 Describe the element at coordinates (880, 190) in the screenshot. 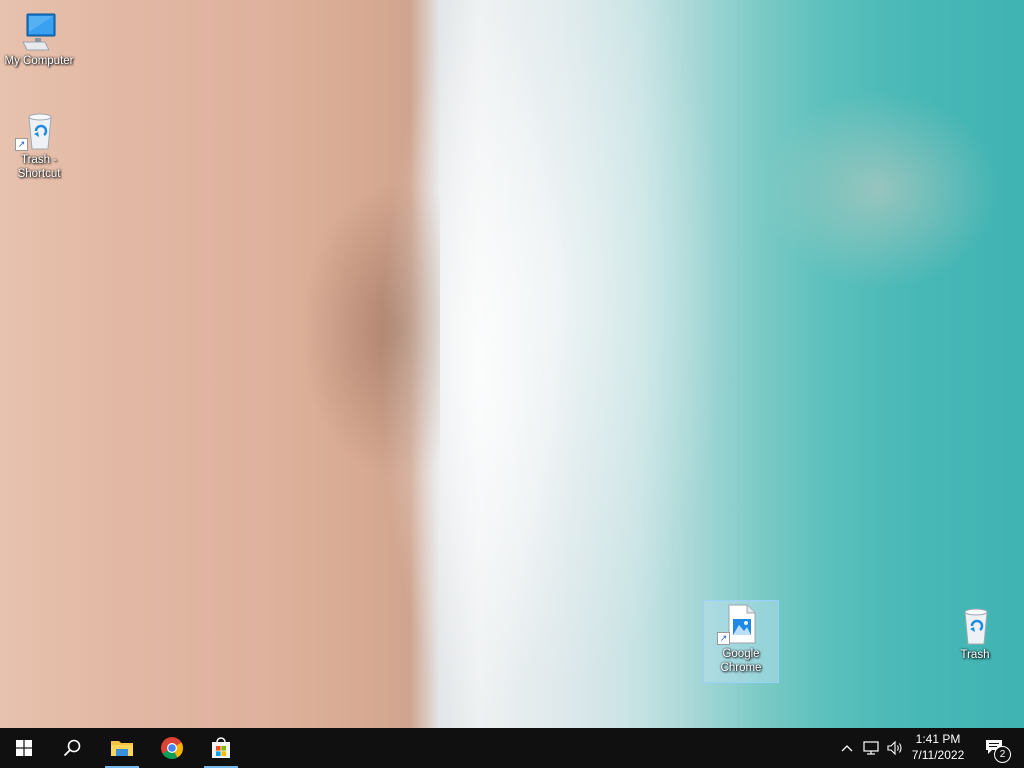

I see `wallpaper-detail` at that location.